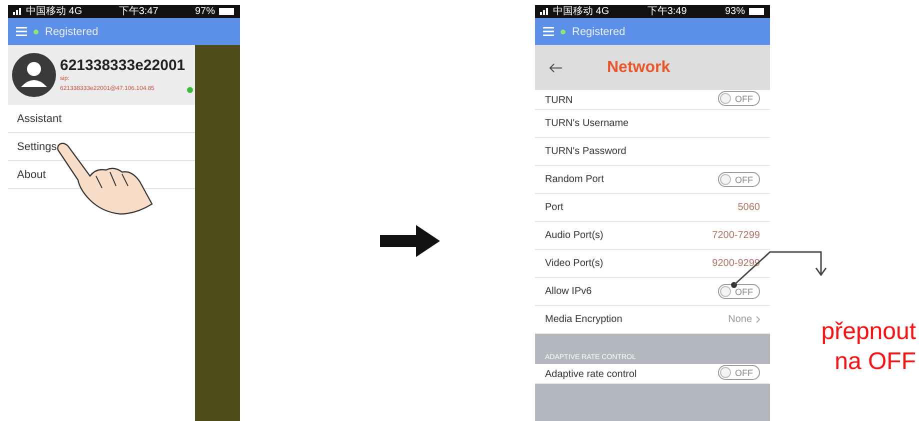 The height and width of the screenshot is (421, 919). I want to click on setting-value: 5060, so click(749, 207).